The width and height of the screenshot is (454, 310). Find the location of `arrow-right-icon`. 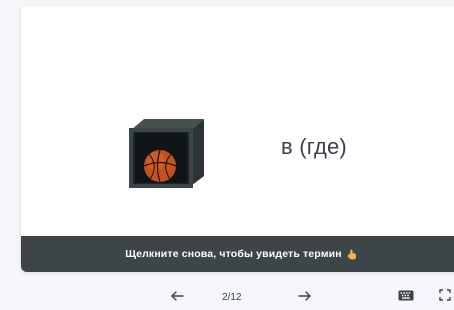

arrow-right-icon is located at coordinates (305, 297).